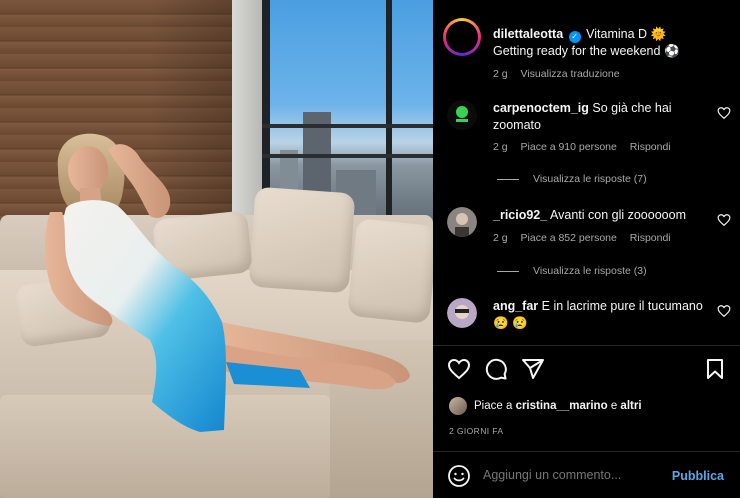 This screenshot has width=740, height=498. What do you see at coordinates (587, 370) in the screenshot?
I see `post-actions` at bounding box center [587, 370].